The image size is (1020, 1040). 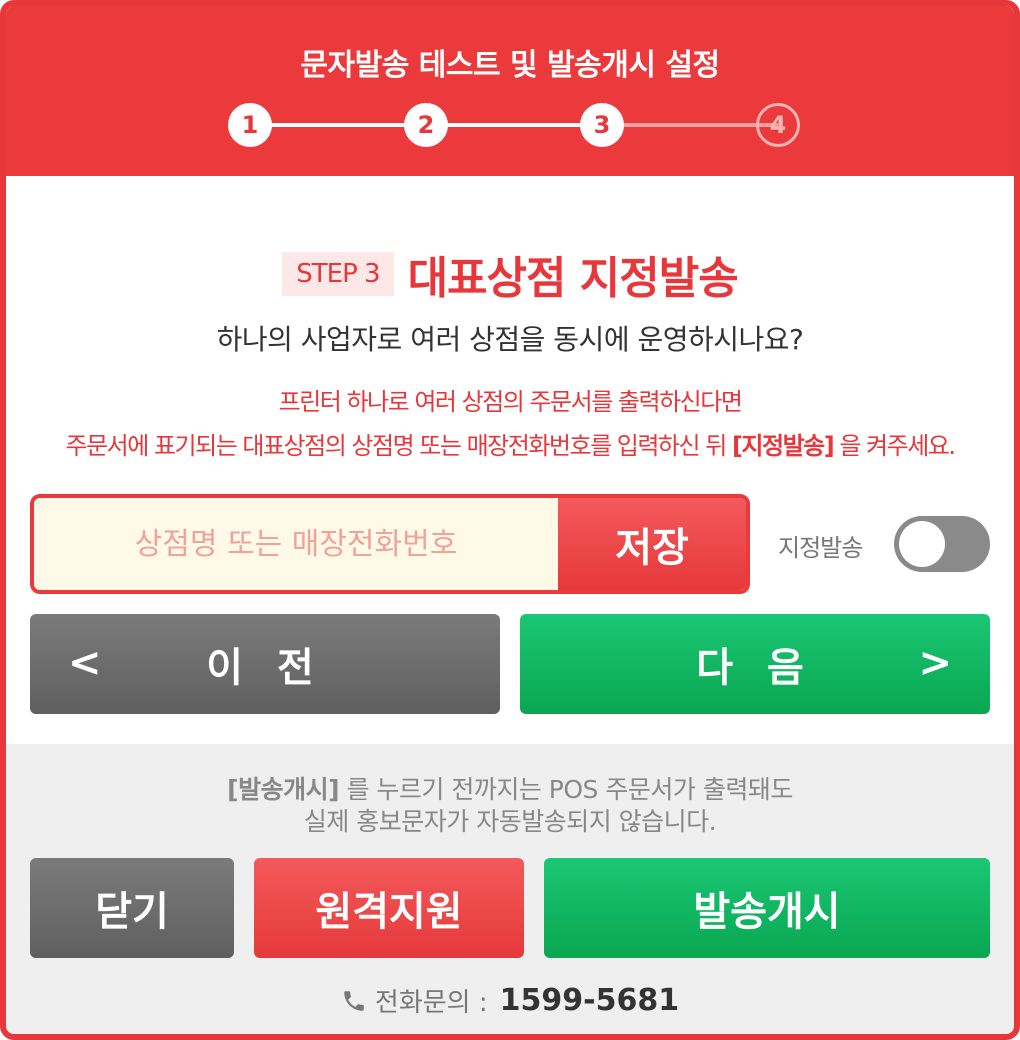 What do you see at coordinates (894, 446) in the screenshot?
I see `notice-line-2-suffix: 을 켜주세요.` at bounding box center [894, 446].